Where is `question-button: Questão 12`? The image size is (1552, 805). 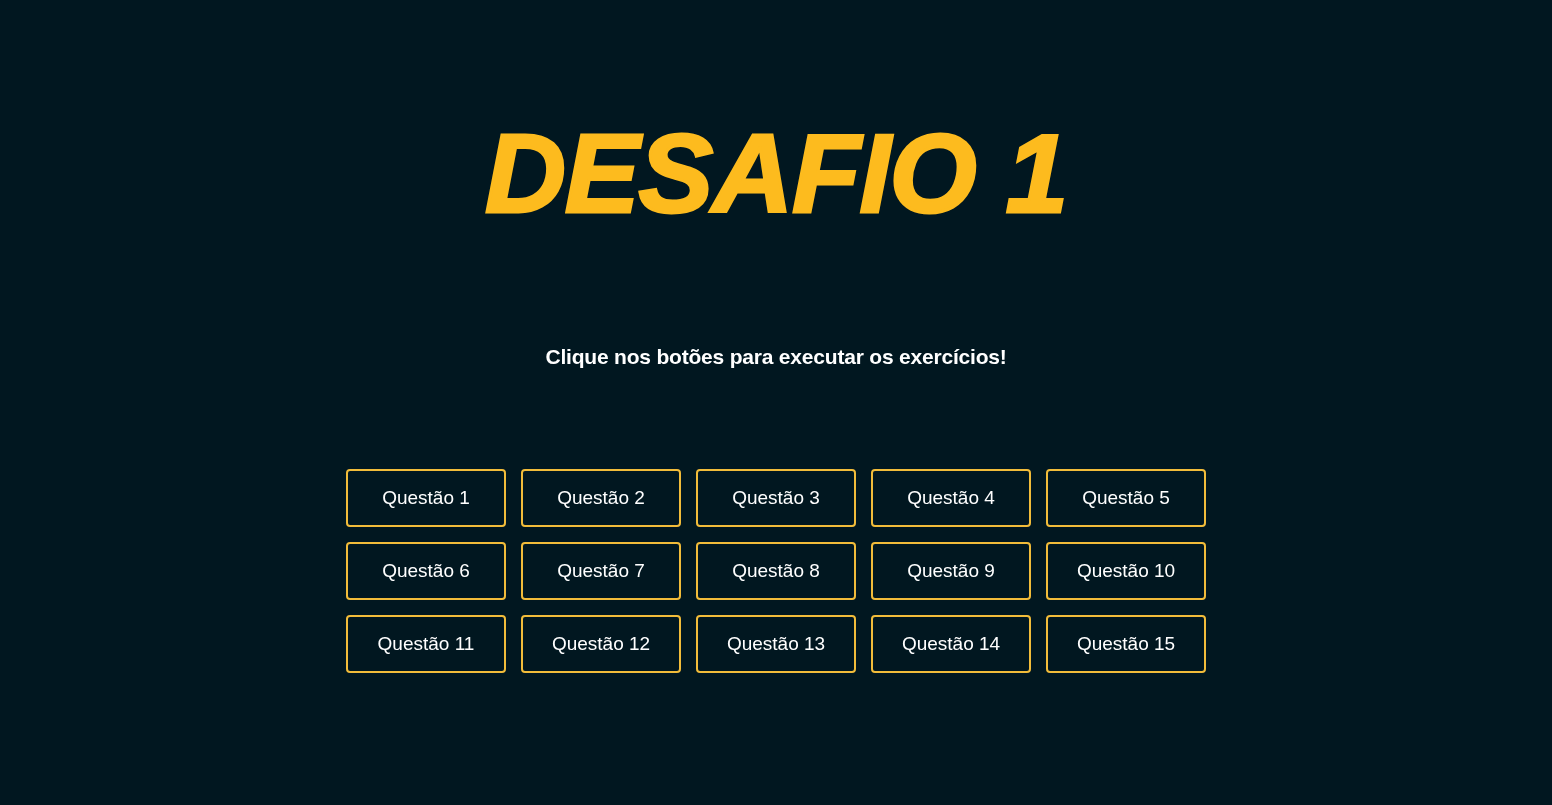
question-button: Questão 12 is located at coordinates (601, 644).